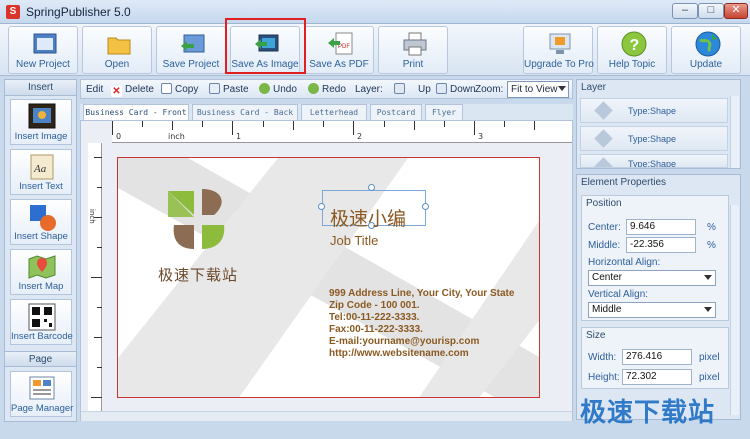 The image size is (750, 439). What do you see at coordinates (604, 227) in the screenshot?
I see `center-label: Center:` at bounding box center [604, 227].